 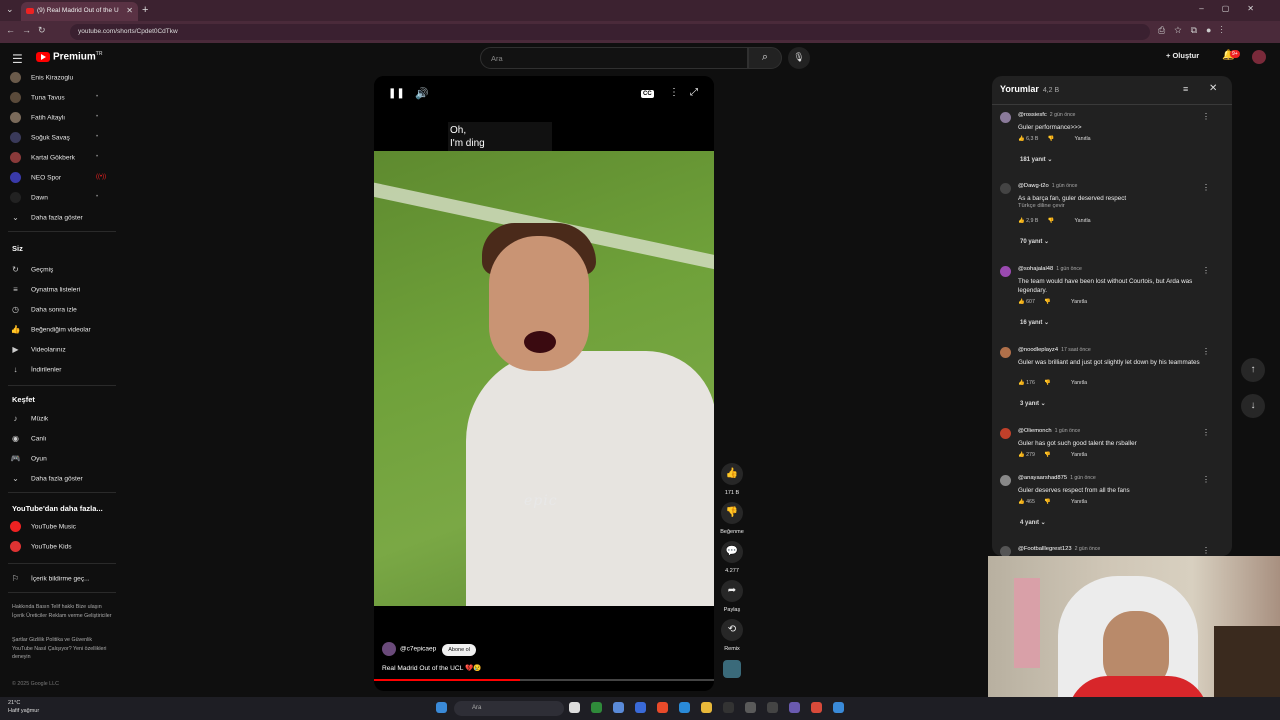 What do you see at coordinates (732, 669) in the screenshot?
I see `sound-thumbnail` at bounding box center [732, 669].